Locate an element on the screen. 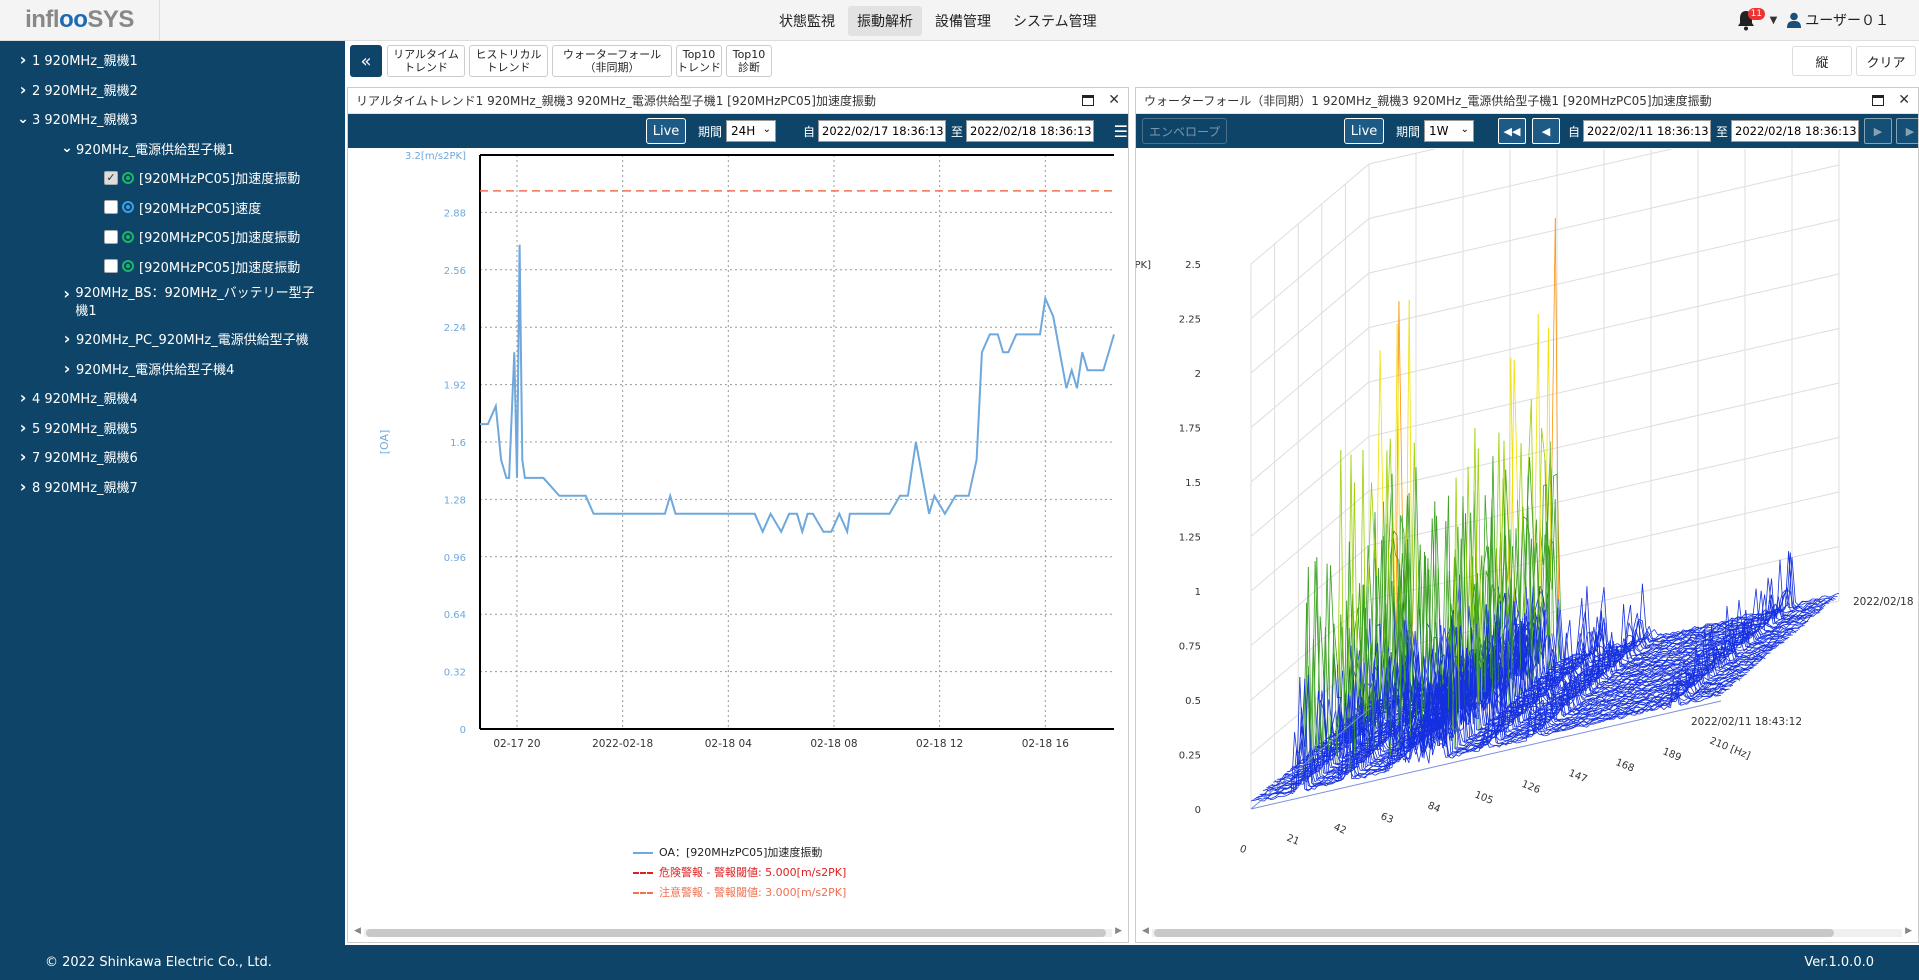  collapse-sidebar-button: « is located at coordinates (366, 61).